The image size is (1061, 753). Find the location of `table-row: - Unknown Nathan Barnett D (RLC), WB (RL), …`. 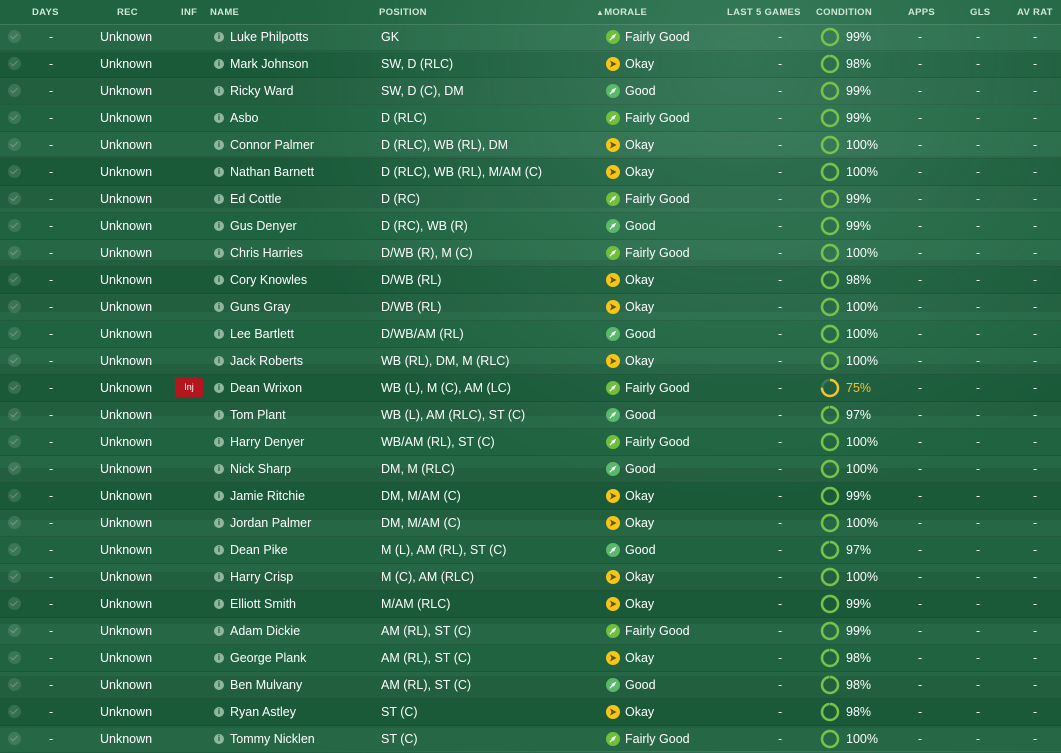

table-row: - Unknown Nathan Barnett D (RLC), WB (RL), … is located at coordinates (530, 172).